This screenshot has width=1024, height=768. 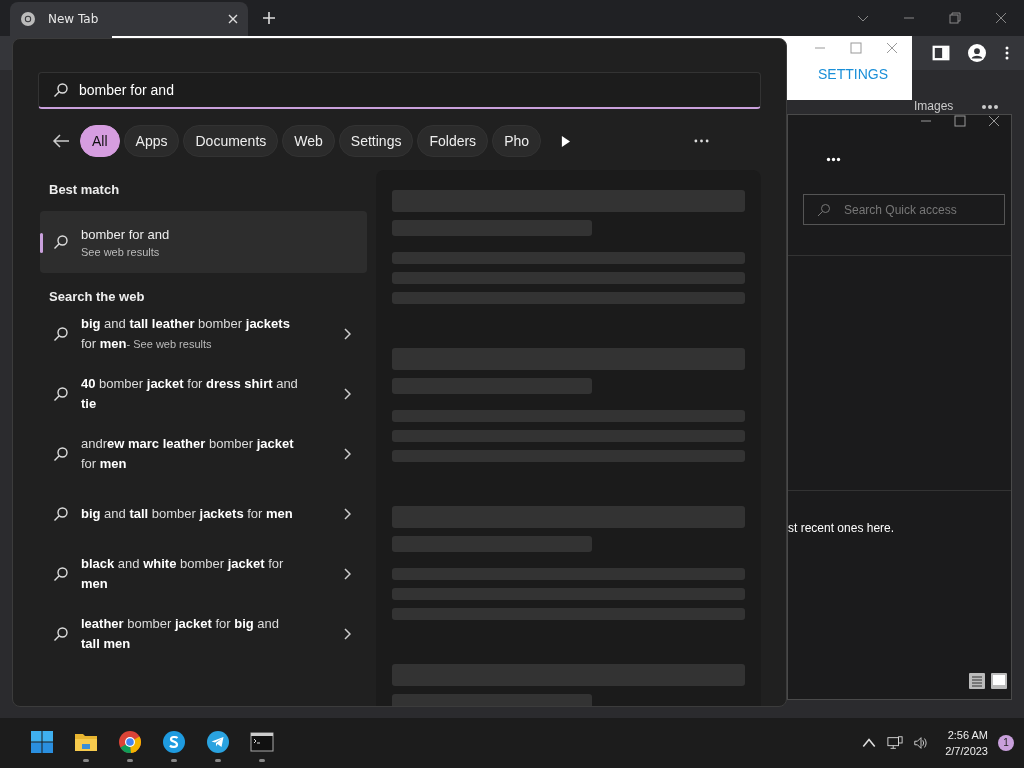 I want to click on settings-link: SETTINGS, so click(x=853, y=74).